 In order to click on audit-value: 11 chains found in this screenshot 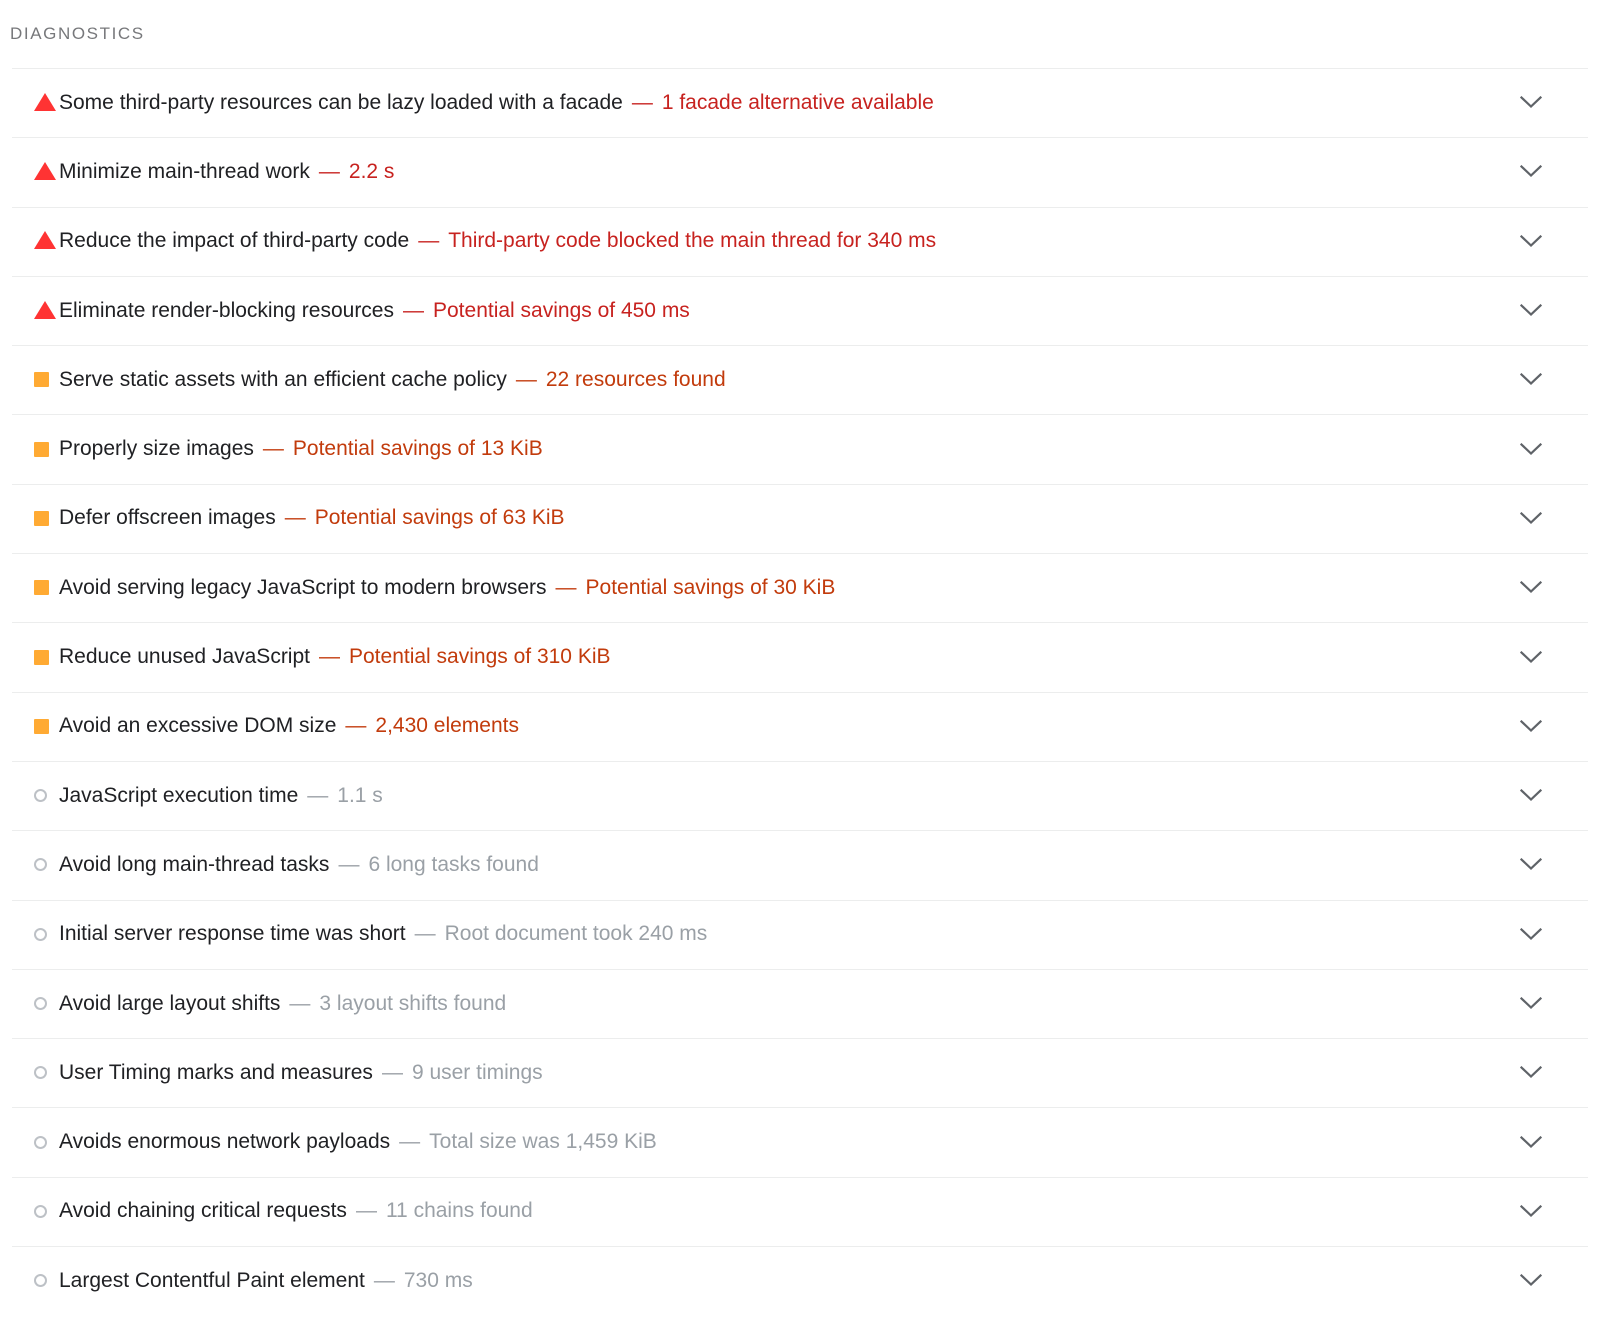, I will do `click(459, 1211)`.